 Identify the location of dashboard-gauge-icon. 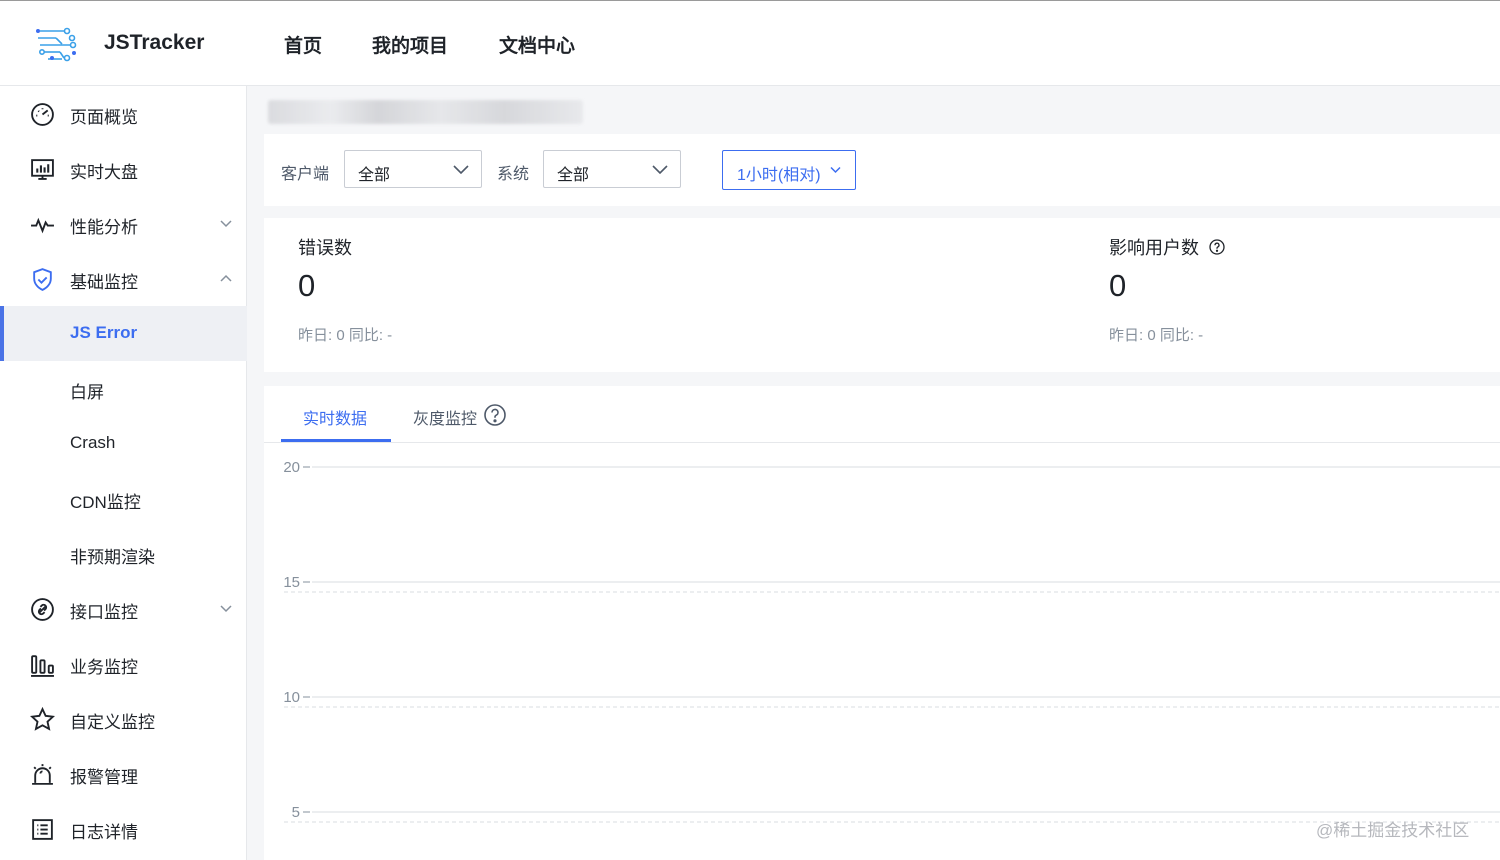
(42, 114).